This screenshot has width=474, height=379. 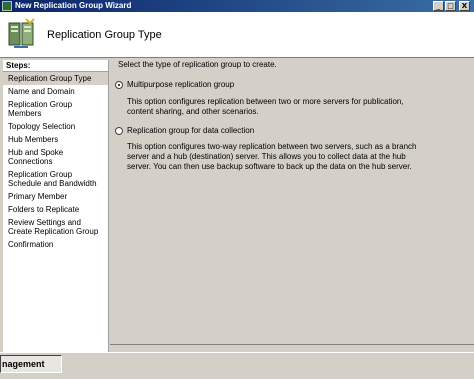 What do you see at coordinates (31, 364) in the screenshot?
I see `taskbar-item: nagement` at bounding box center [31, 364].